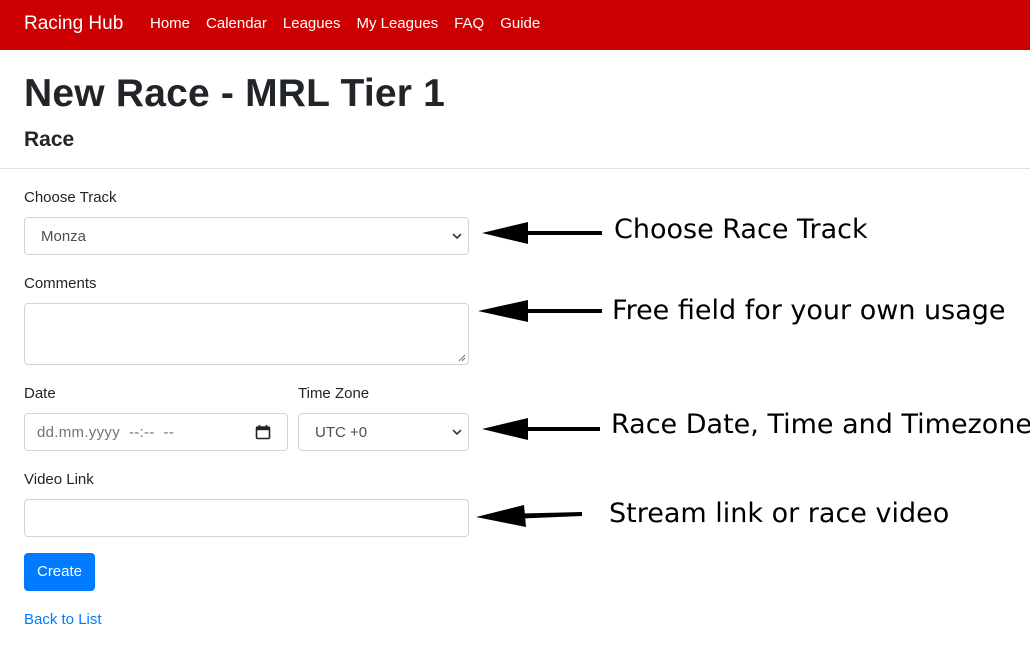 This screenshot has height=650, width=1030. I want to click on annotation-comments: Free field for your own usage, so click(809, 310).